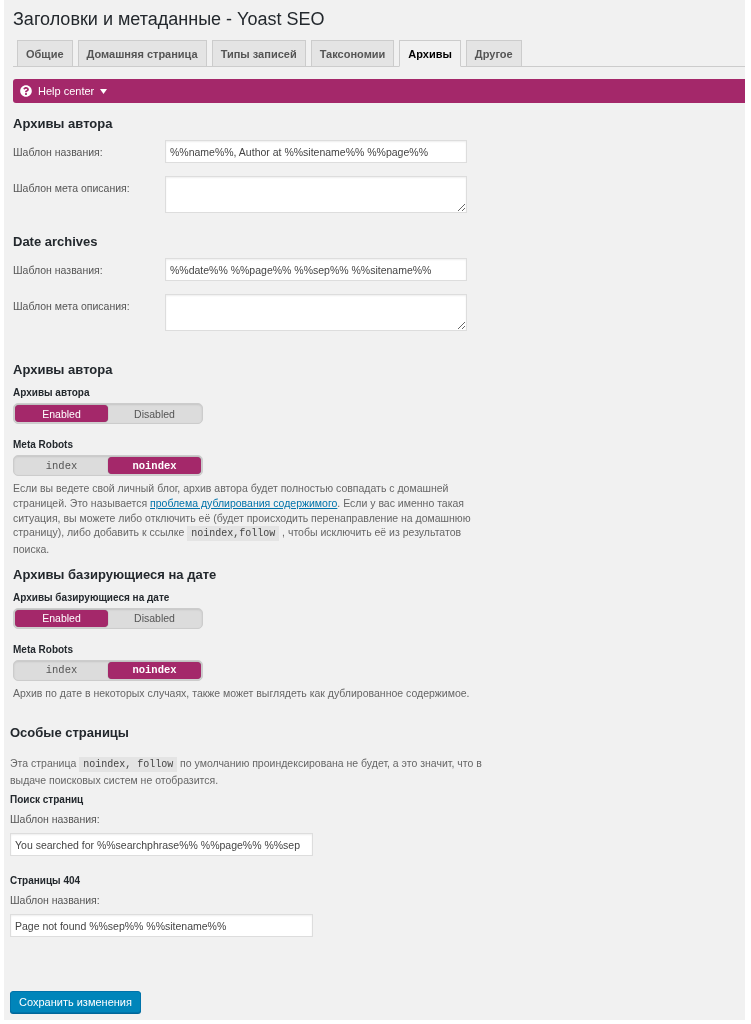 The width and height of the screenshot is (751, 1024). I want to click on description-text: Если вы ведете свой личный блог, архив автора будет полностью совпадать с домашней страницей. Это называется проблема дублирования содержимого. Если у вас именно такая ситуация, вы можете либо отключить её (будет происходить перенаправление на домашнюю страницу), либо добавить к ссылке noindex,follow , чтобы исключить её из результатов поиска., so click(242, 519).